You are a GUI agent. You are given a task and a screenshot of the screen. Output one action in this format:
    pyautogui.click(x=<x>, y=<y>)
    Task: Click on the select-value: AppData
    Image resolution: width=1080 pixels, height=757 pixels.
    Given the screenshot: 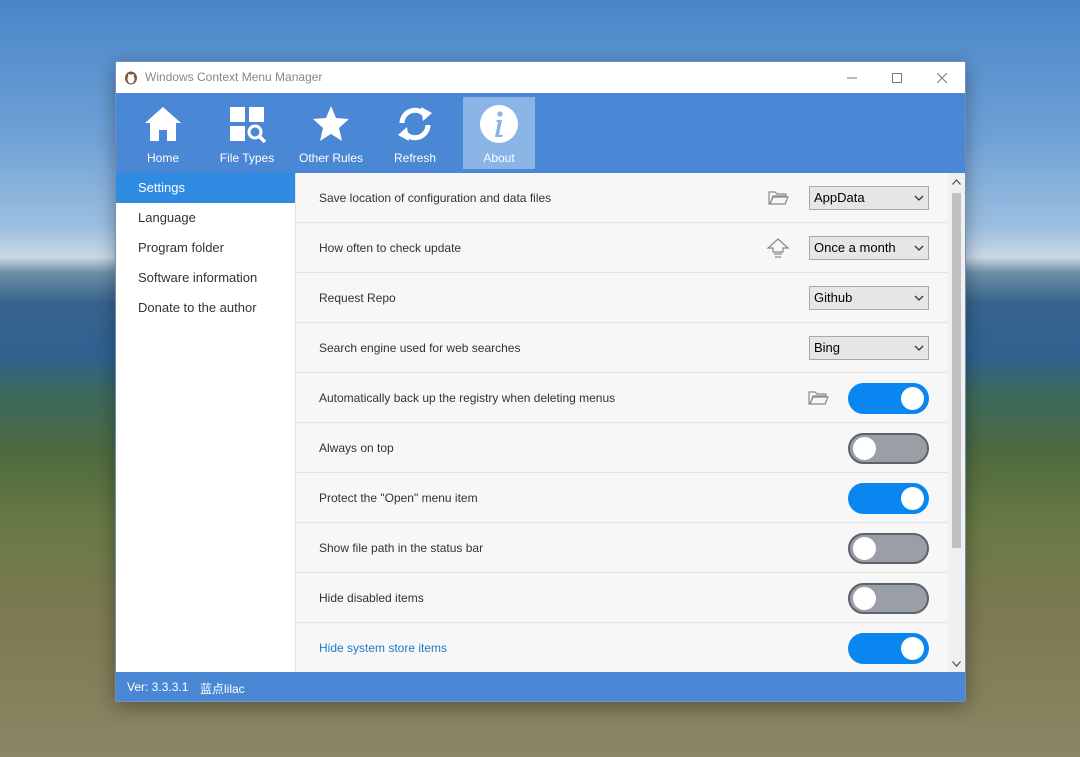 What is the action you would take?
    pyautogui.click(x=839, y=197)
    